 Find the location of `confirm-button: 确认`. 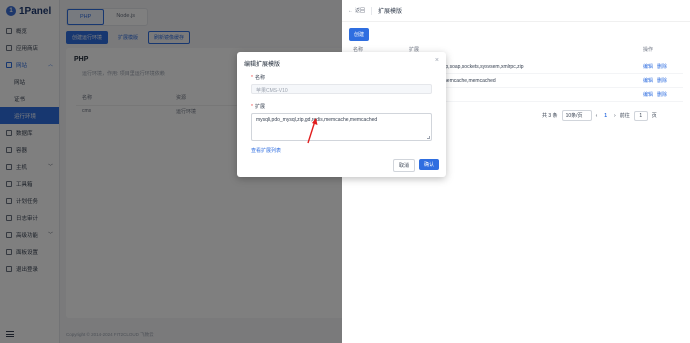

confirm-button: 确认 is located at coordinates (429, 164).